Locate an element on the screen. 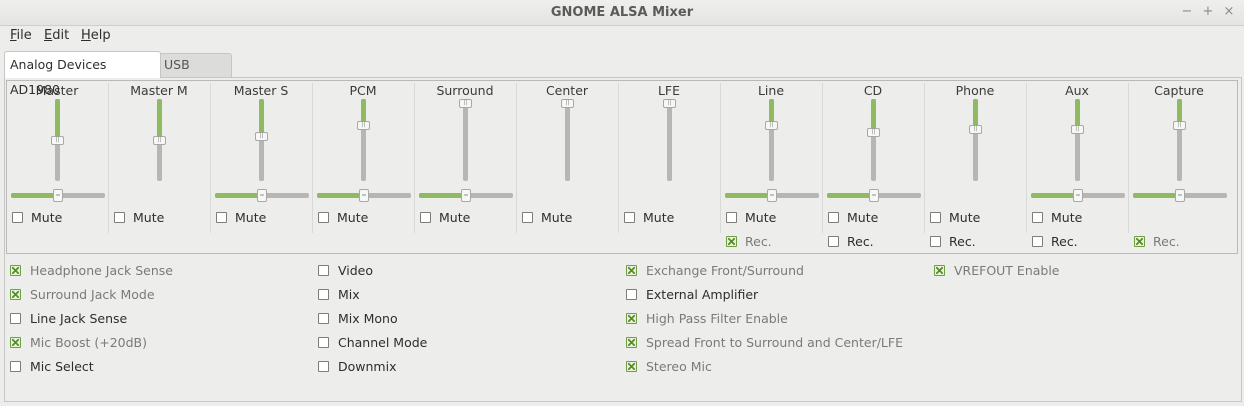  tab-analog-devices: Analog Devices AD1980 is located at coordinates (82, 74).